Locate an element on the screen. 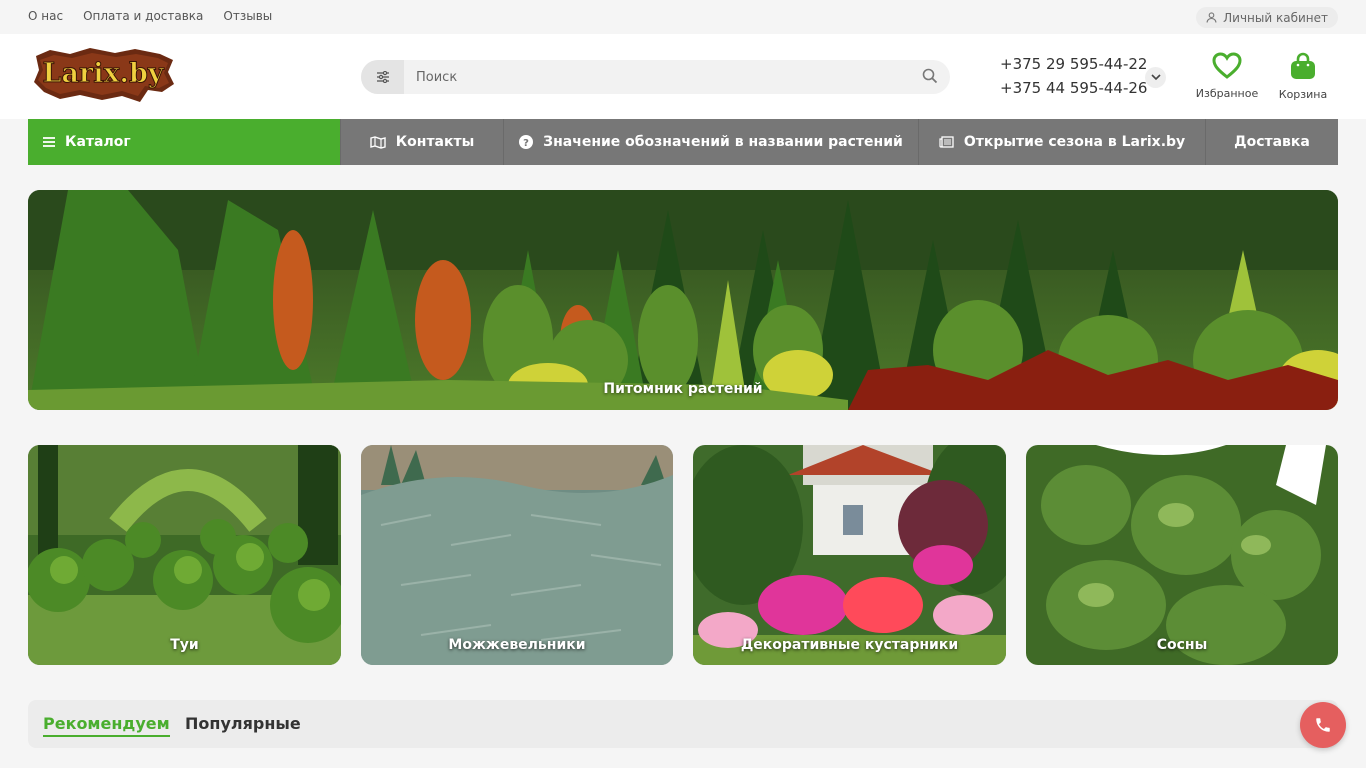 Image resolution: width=1366 pixels, height=768 pixels. nav-delivery: Доставка is located at coordinates (1272, 142).